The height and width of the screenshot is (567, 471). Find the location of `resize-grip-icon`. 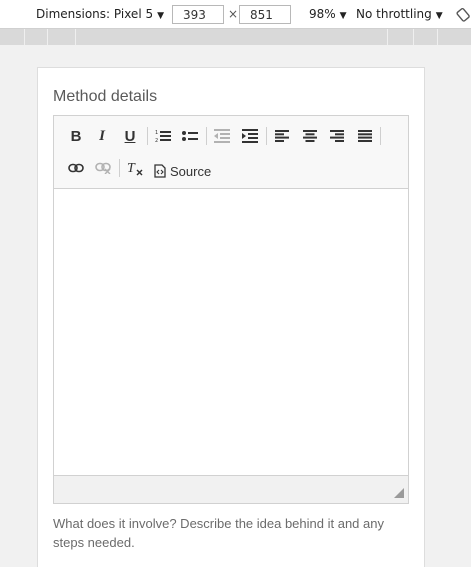

resize-grip-icon is located at coordinates (399, 493).